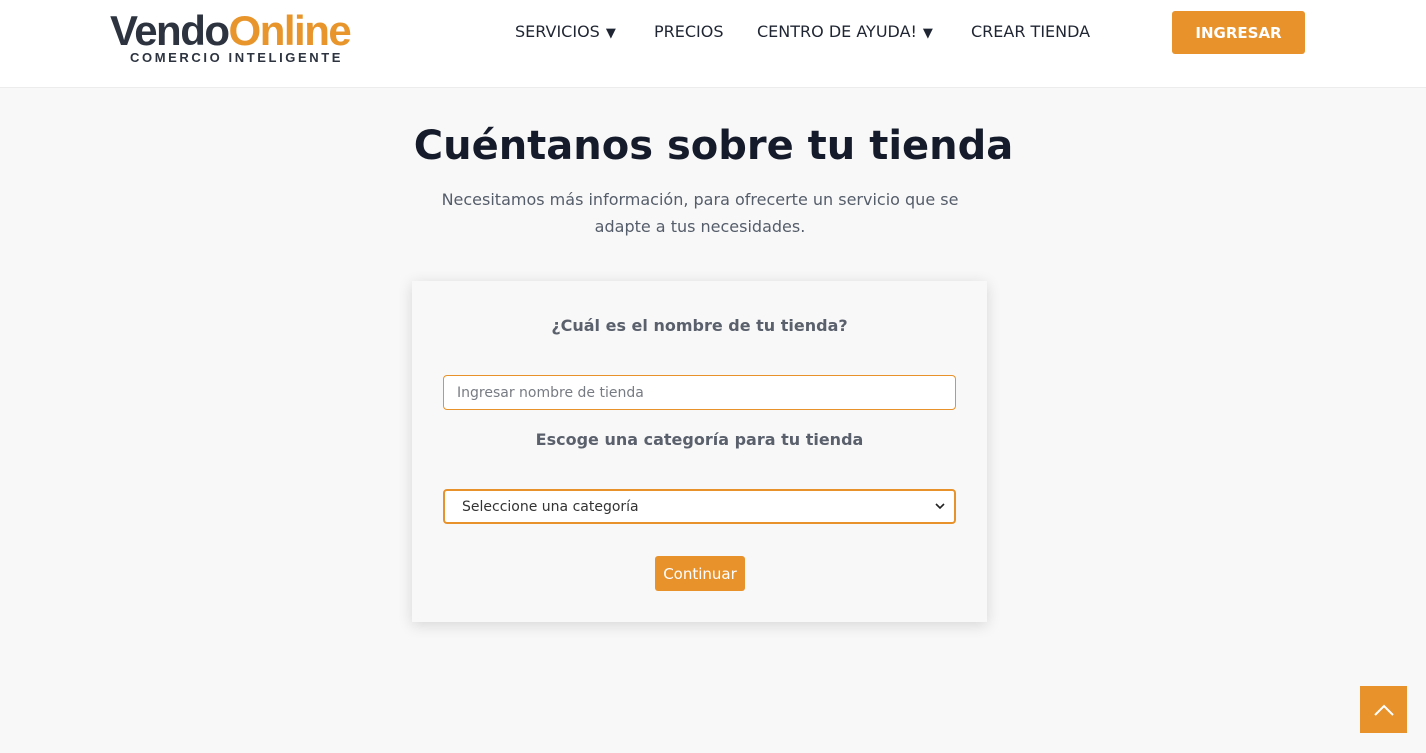 This screenshot has height=753, width=1426. Describe the element at coordinates (237, 57) in the screenshot. I see `brand-tagline: COMERCIO INTELIGENTE` at that location.